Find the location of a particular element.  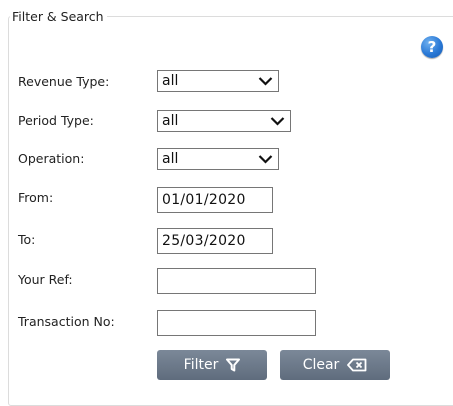

clear-button: Clear is located at coordinates (335, 365).